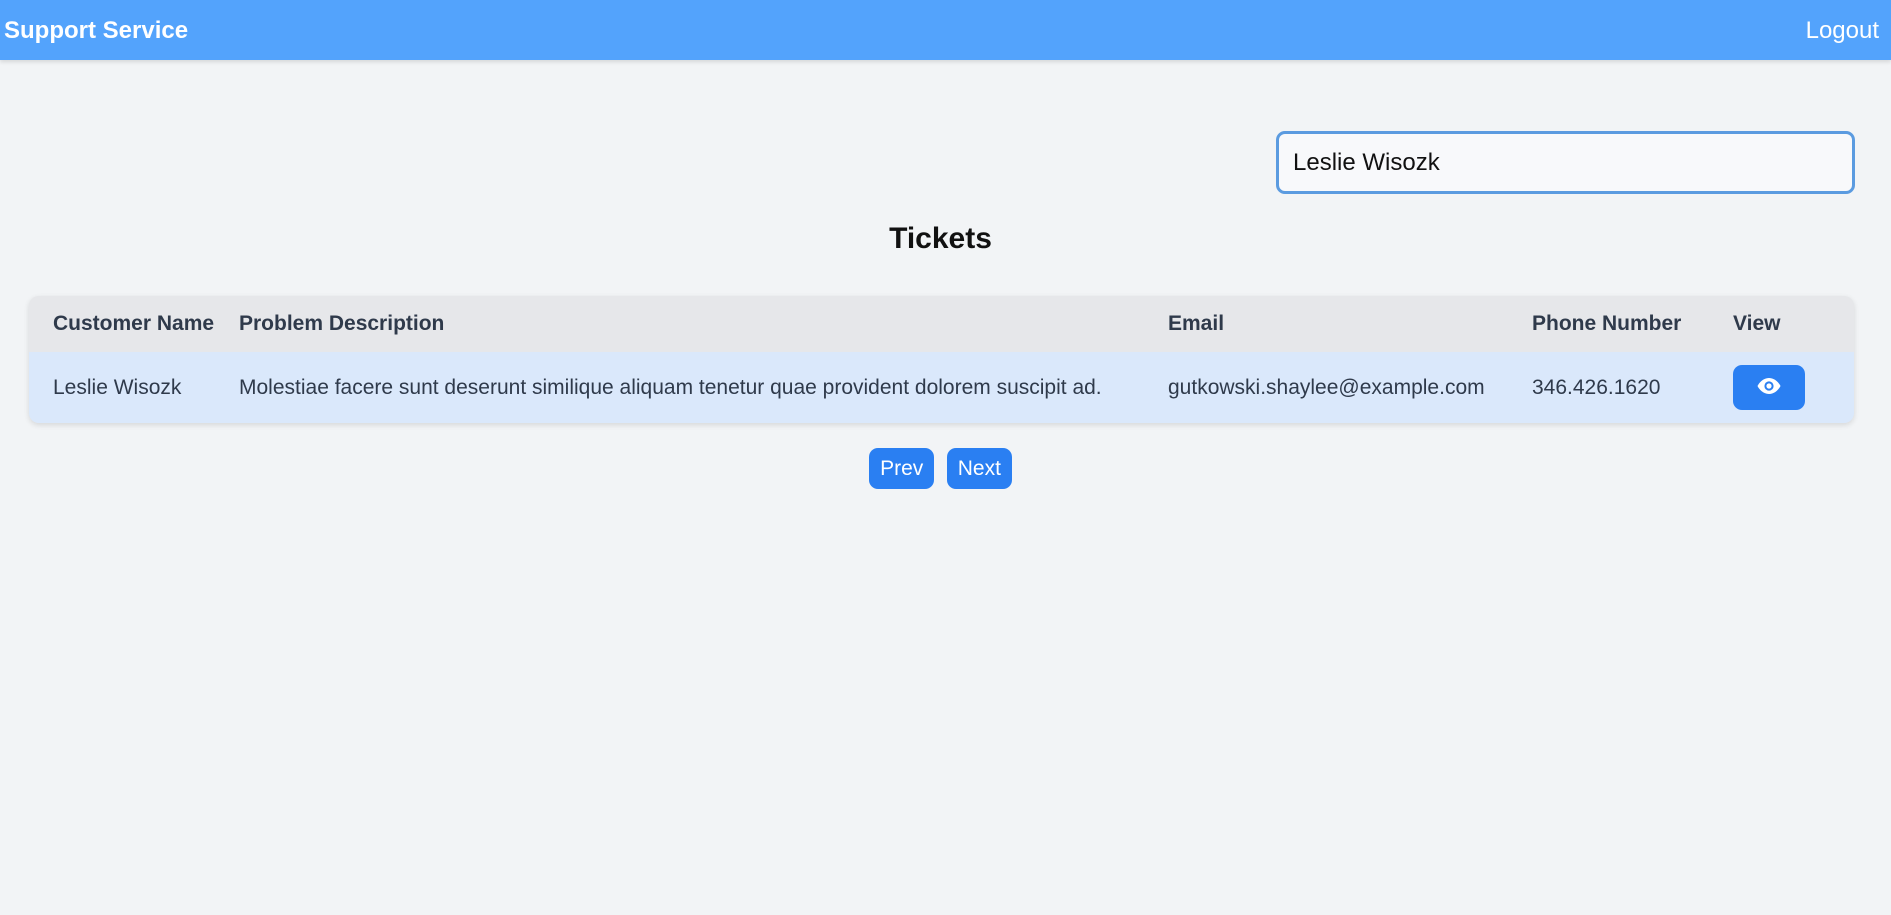 The image size is (1891, 915). Describe the element at coordinates (1596, 387) in the screenshot. I see `cell-phone-number: 346.426.1620` at that location.